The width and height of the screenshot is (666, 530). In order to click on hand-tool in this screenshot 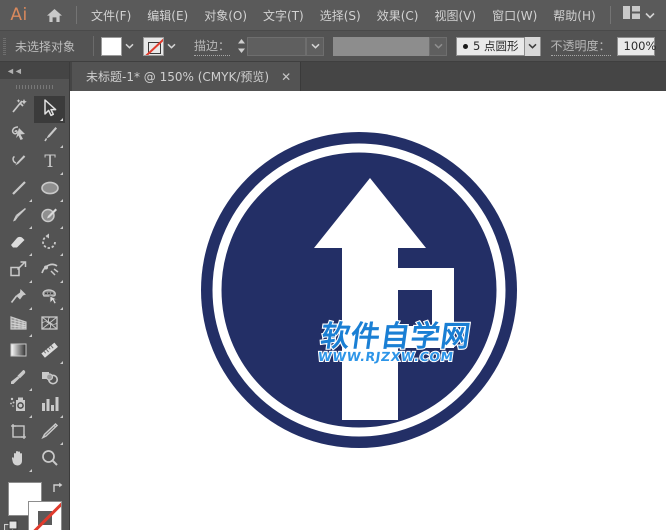, I will do `click(18, 460)`.